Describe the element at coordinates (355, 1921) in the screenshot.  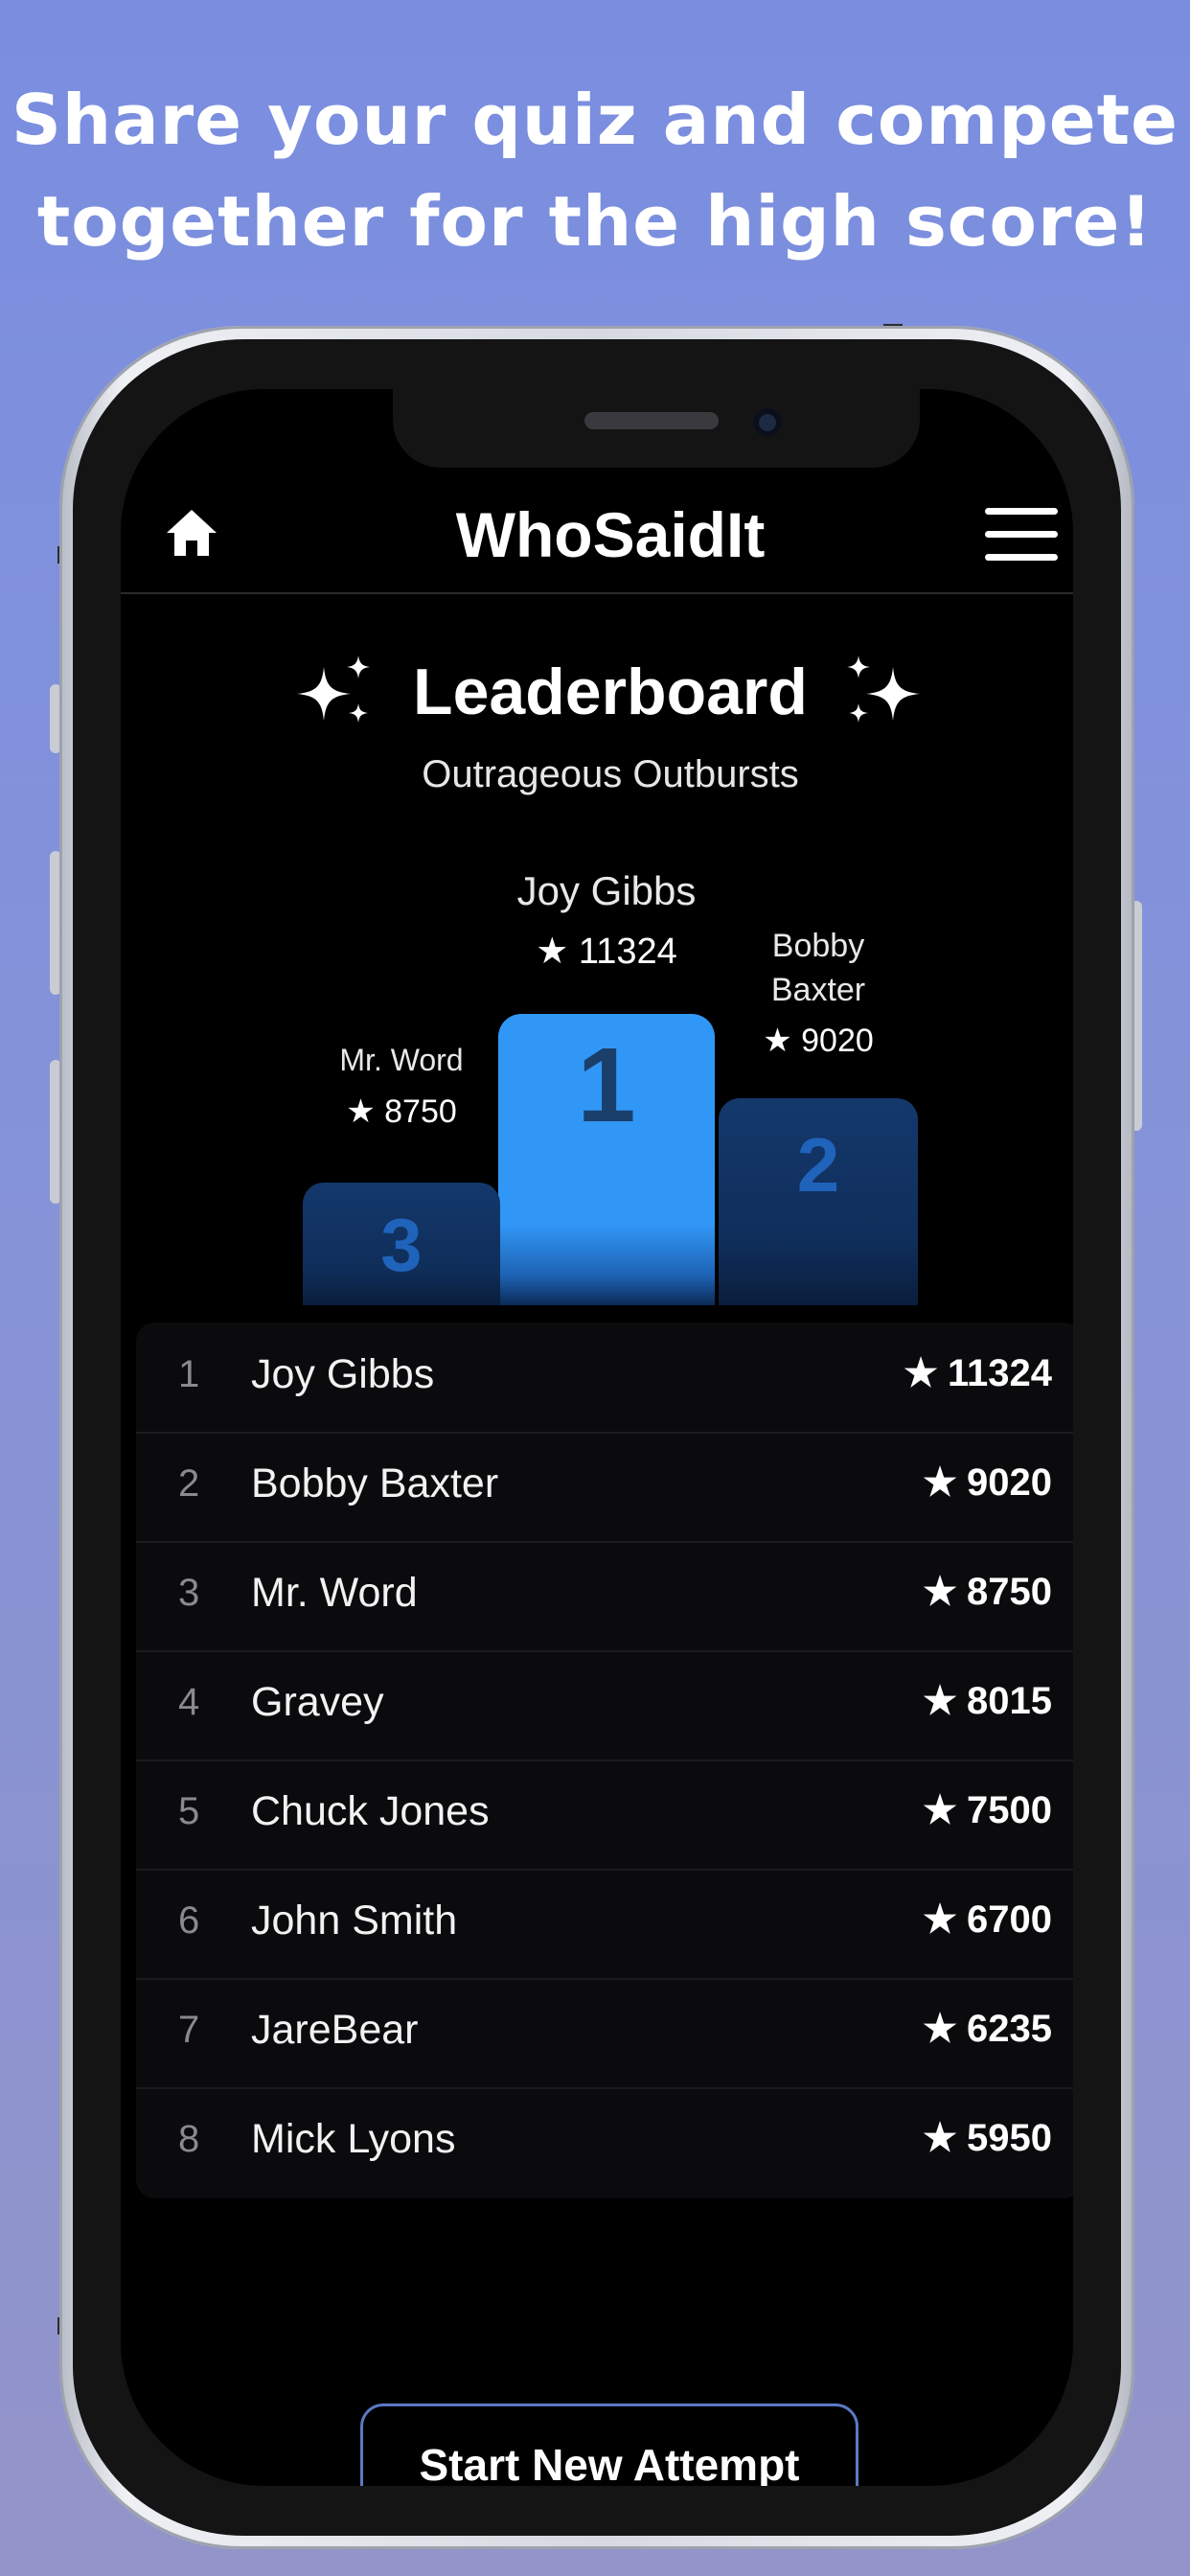
I see `player-name: John Smith` at that location.